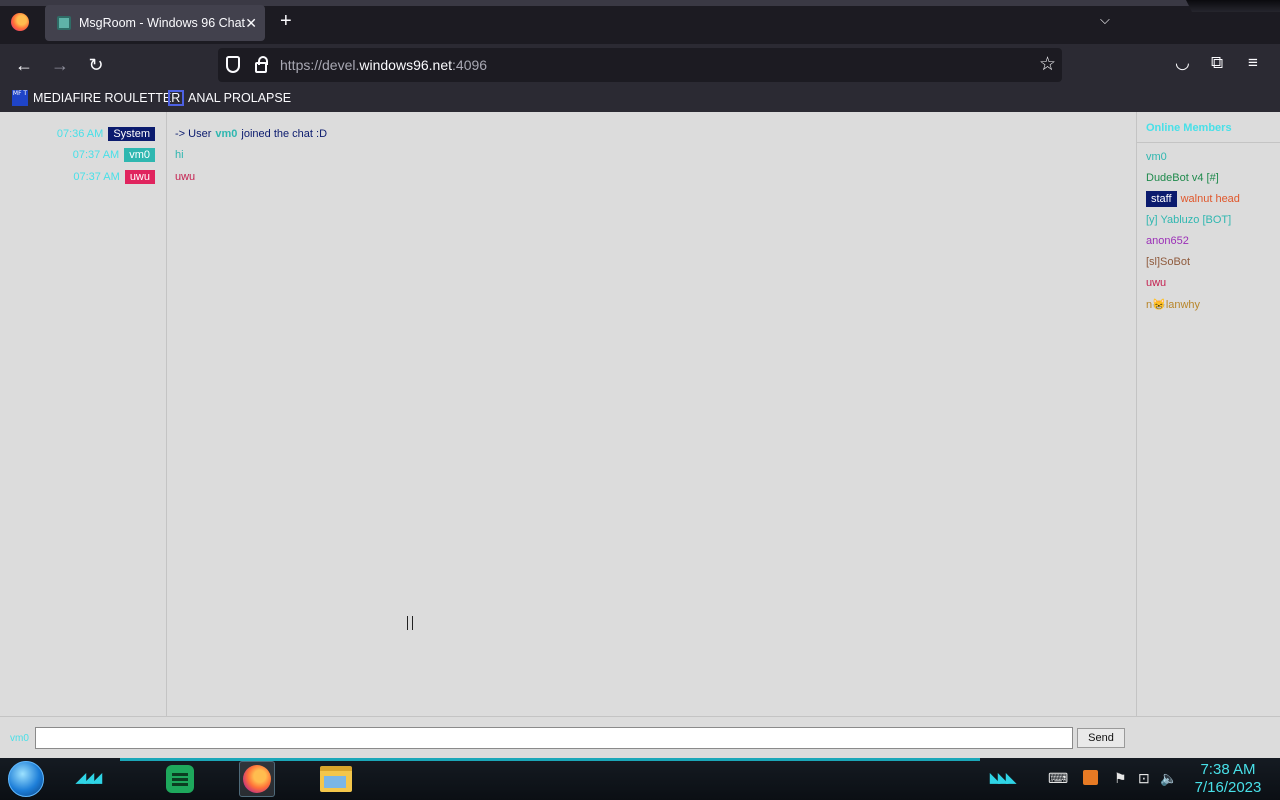 This screenshot has height=800, width=1280. I want to click on bookmark-favicon-icon, so click(176, 98).